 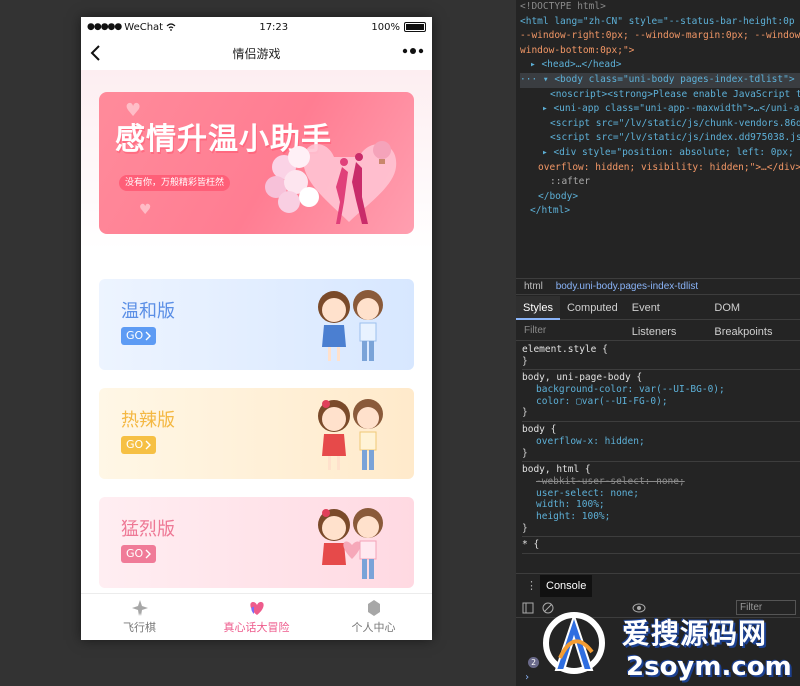 I want to click on style-property: overflow-x: hidden;, so click(x=661, y=442).